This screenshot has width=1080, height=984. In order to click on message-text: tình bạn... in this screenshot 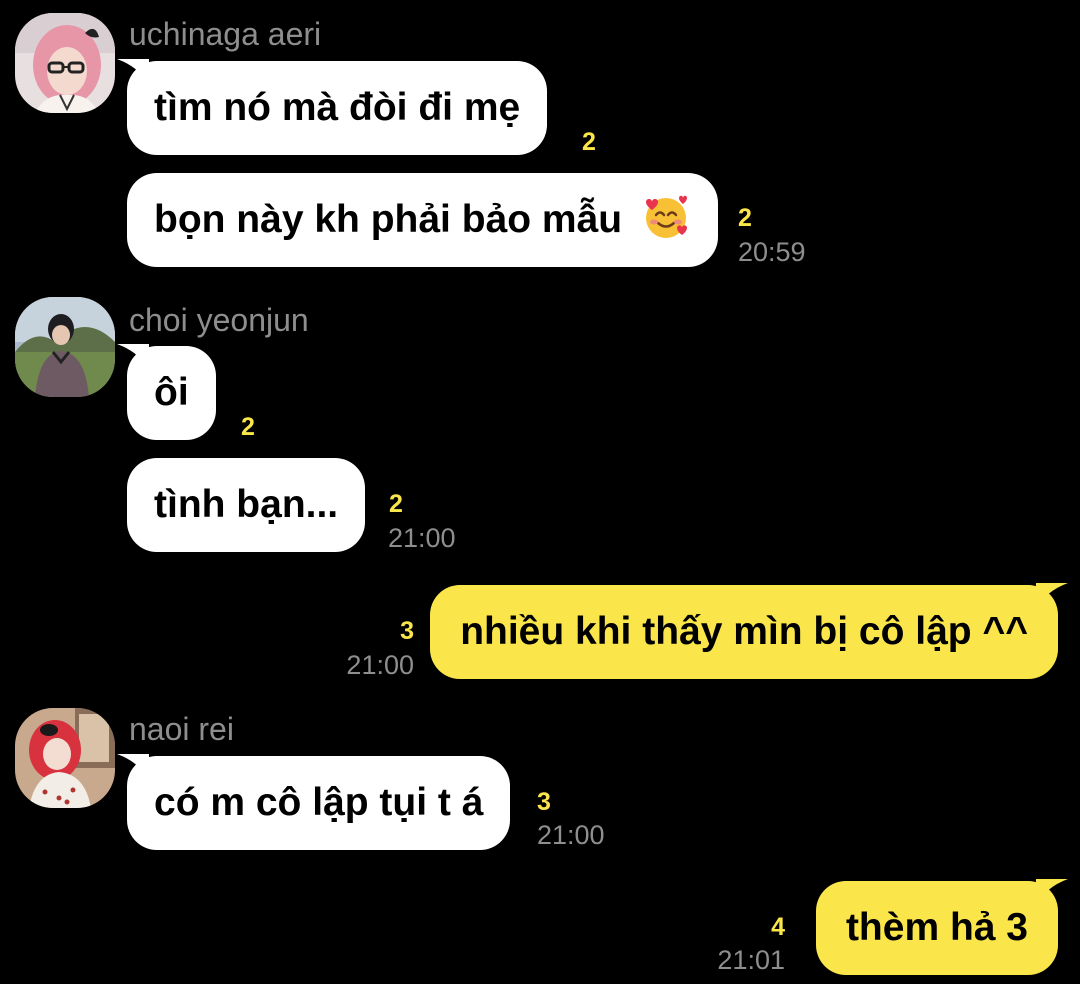, I will do `click(246, 504)`.